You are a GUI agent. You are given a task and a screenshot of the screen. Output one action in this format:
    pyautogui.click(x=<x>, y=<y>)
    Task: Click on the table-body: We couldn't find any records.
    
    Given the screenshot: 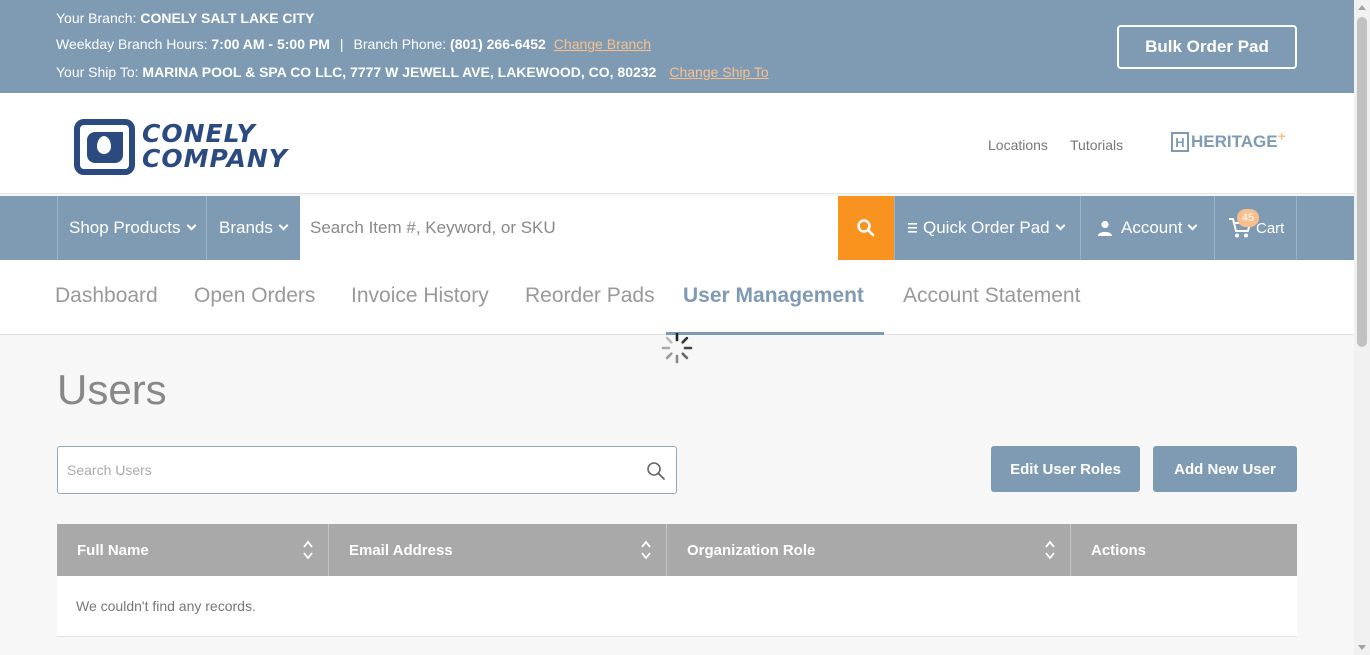 What is the action you would take?
    pyautogui.click(x=677, y=606)
    